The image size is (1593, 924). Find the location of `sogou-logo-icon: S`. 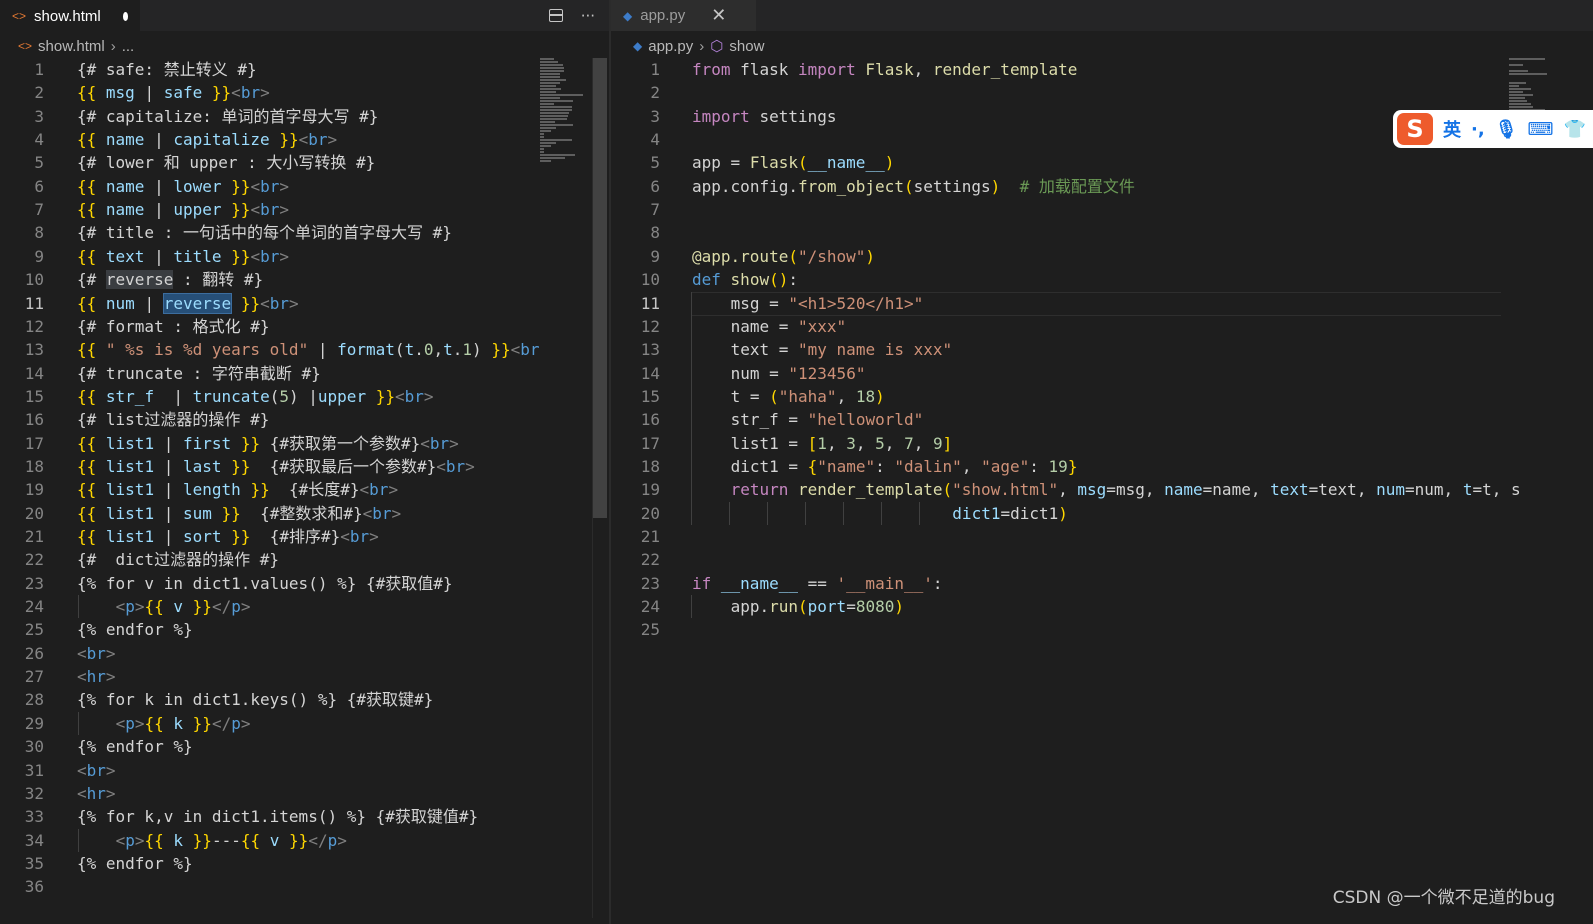

sogou-logo-icon: S is located at coordinates (1415, 129).